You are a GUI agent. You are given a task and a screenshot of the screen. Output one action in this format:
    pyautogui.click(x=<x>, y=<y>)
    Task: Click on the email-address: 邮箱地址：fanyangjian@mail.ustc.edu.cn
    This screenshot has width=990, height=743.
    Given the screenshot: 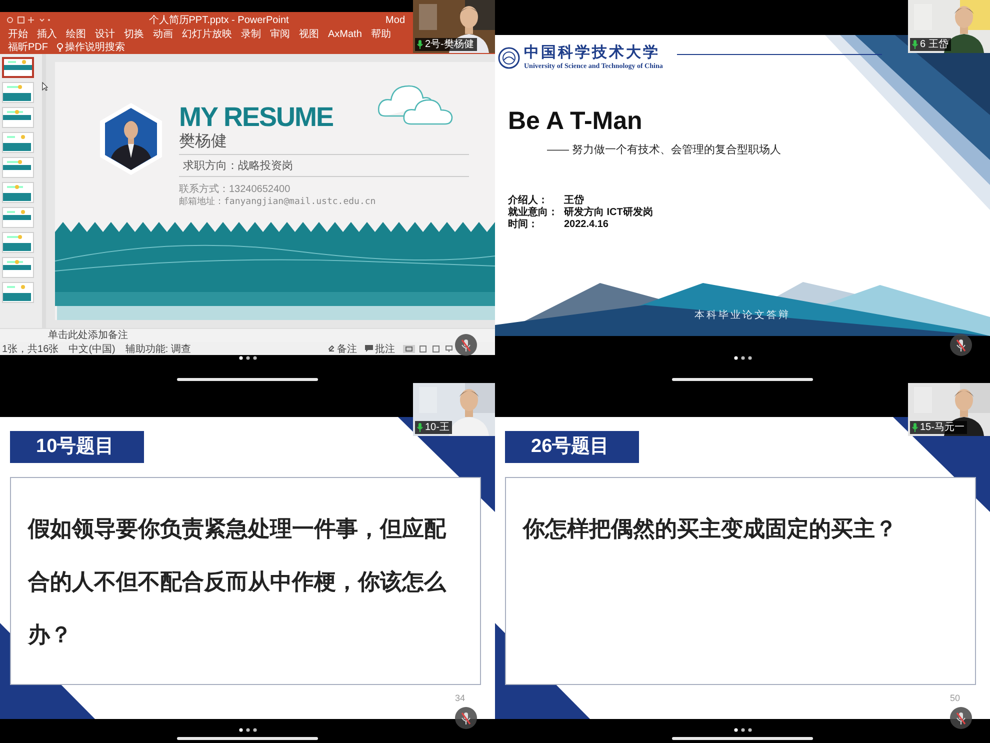 What is the action you would take?
    pyautogui.click(x=277, y=202)
    